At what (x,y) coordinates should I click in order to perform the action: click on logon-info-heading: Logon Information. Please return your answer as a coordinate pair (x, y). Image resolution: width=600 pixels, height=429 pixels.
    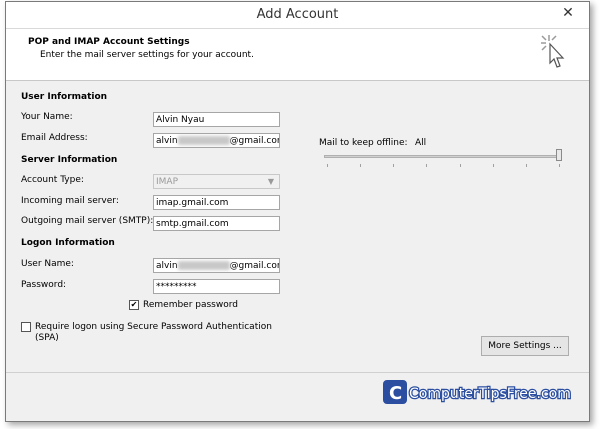
    Looking at the image, I should click on (68, 243).